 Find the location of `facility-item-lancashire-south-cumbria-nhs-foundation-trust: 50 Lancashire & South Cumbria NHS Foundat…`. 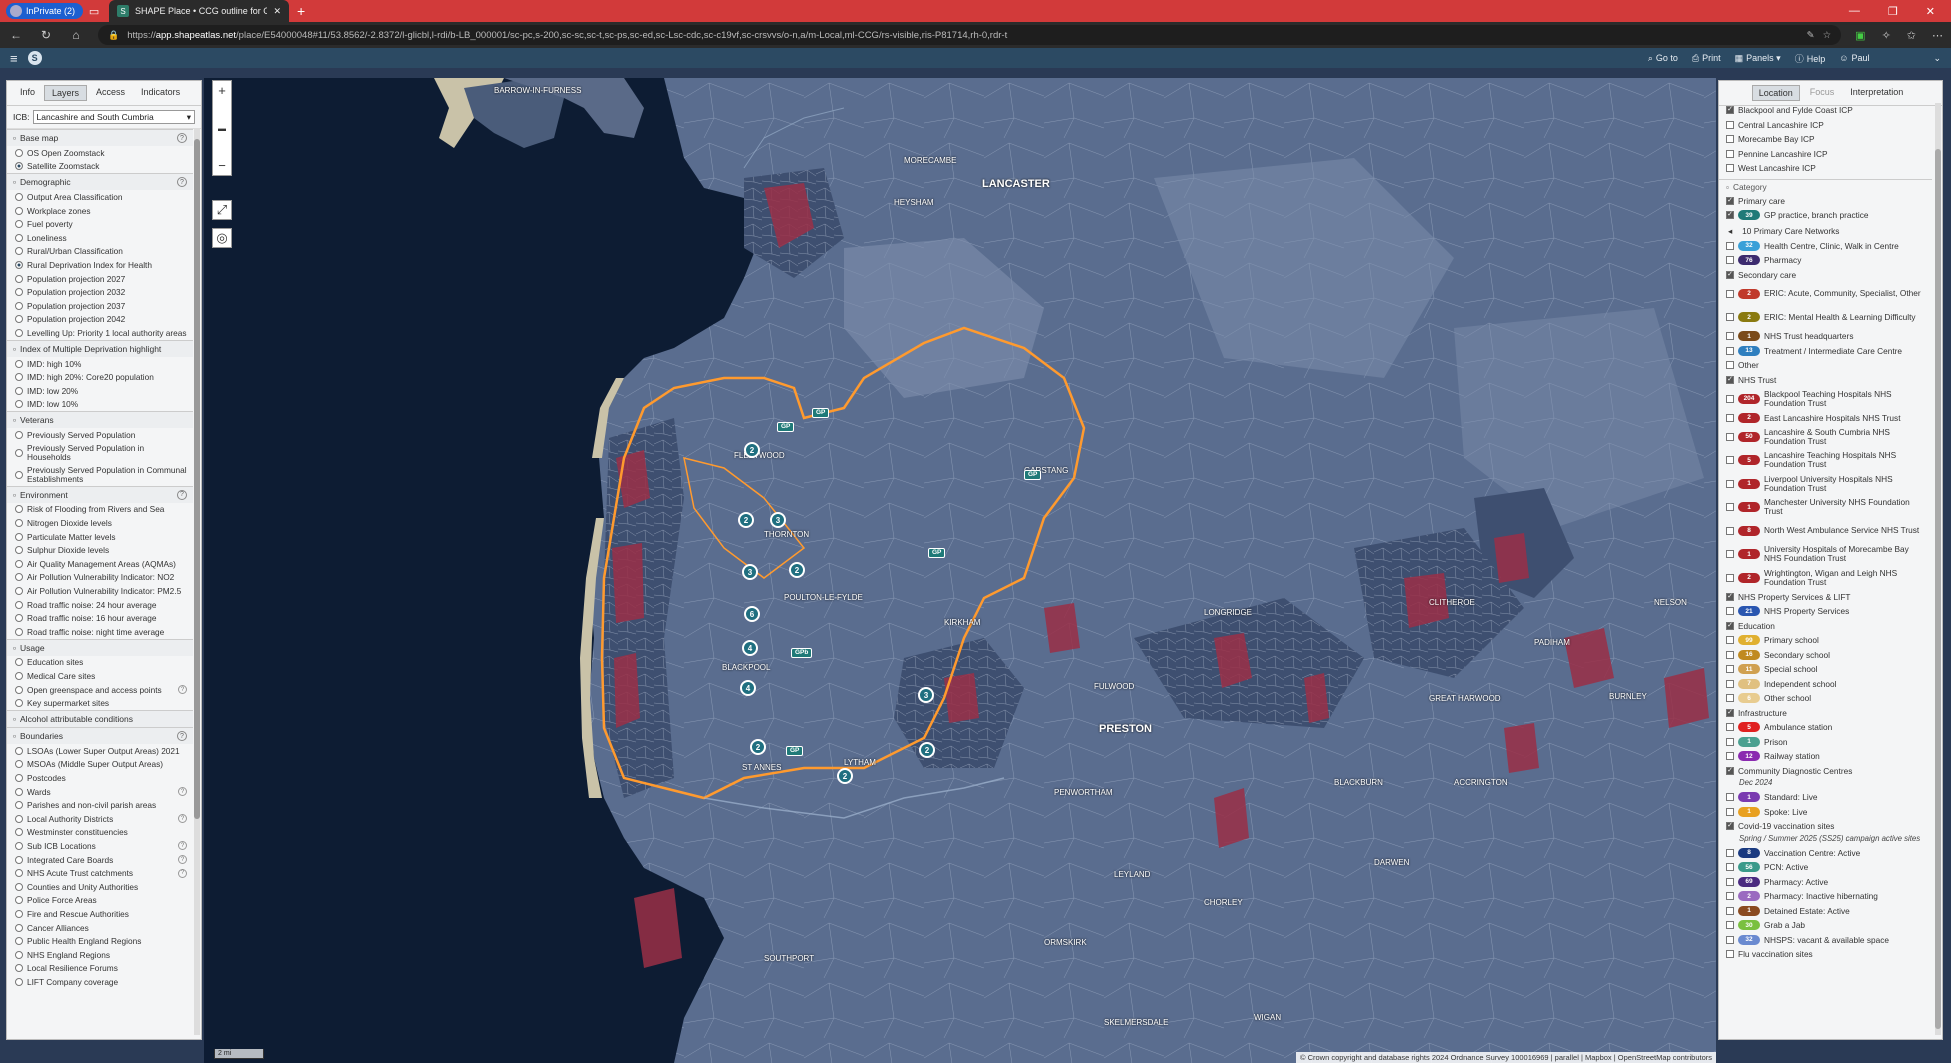

facility-item-lancashire-south-cumbria-nhs-foundation-trust: 50 Lancashire & South Cumbria NHS Foundat… is located at coordinates (1825, 437).